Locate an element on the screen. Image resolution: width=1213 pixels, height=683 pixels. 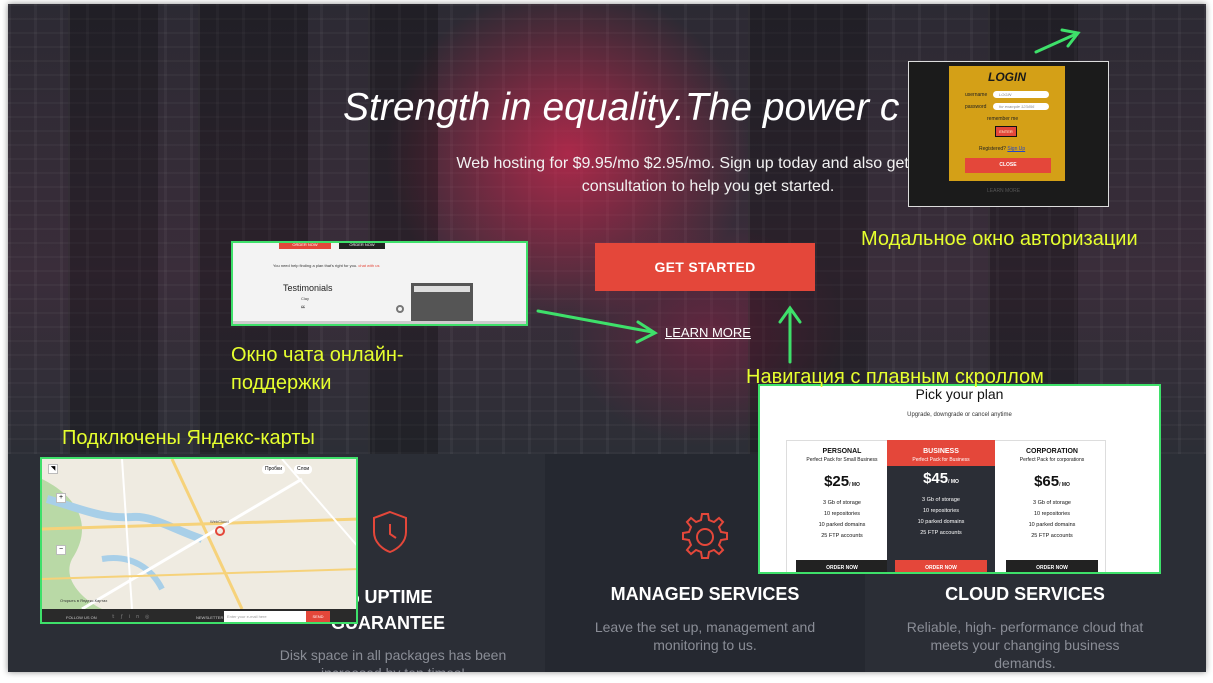
send-button: SEND is located at coordinates (318, 616).